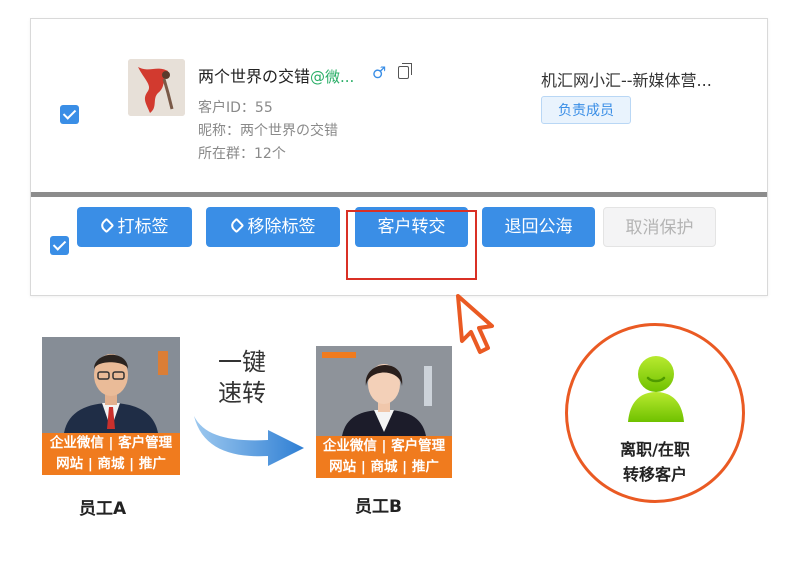 The height and width of the screenshot is (570, 794). Describe the element at coordinates (586, 110) in the screenshot. I see `role-tag: 负责成员` at that location.